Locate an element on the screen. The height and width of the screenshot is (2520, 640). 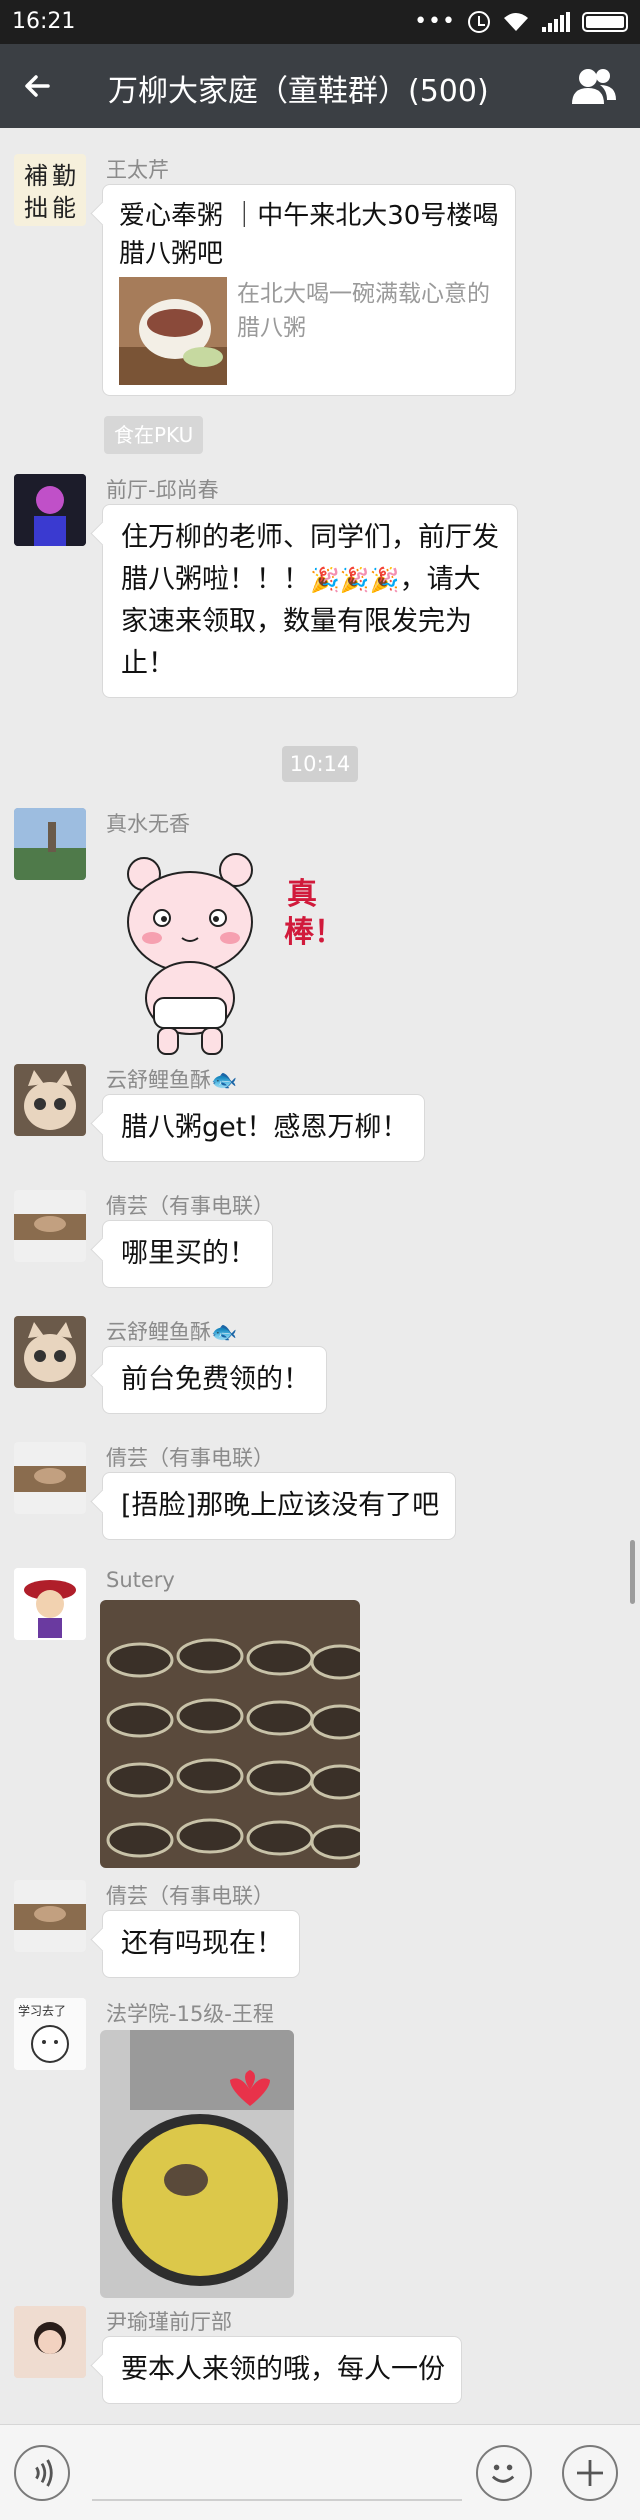
chat-header: 万柳大家庭（童鞋群）(500) is located at coordinates (320, 86).